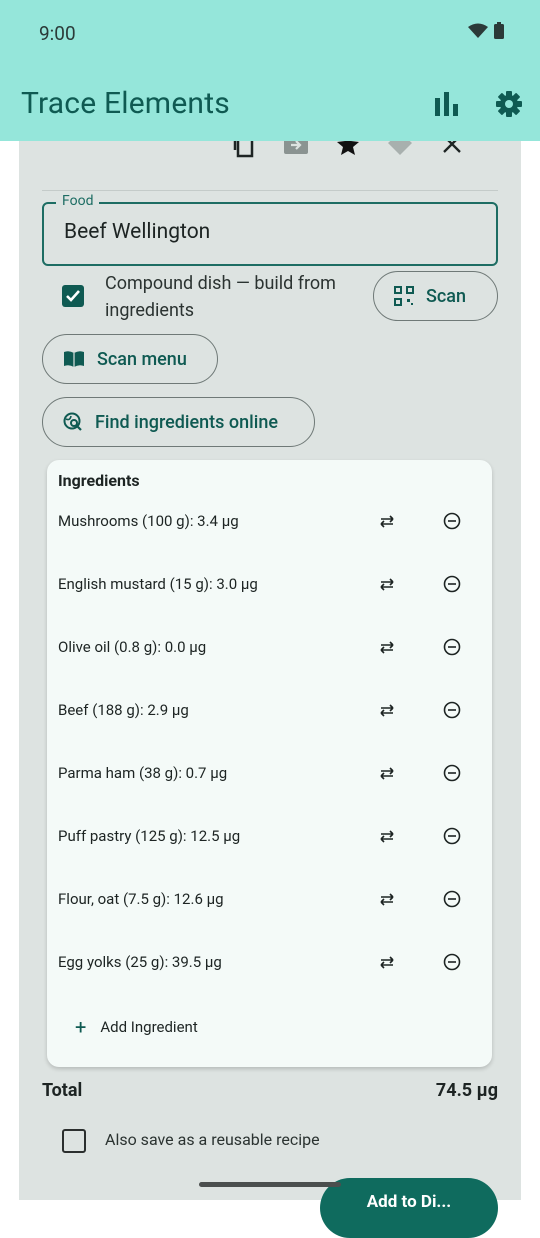 This screenshot has width=540, height=1238. I want to click on ingredient-row: Egg yolks (25 g): 39.5 µg, so click(269, 962).